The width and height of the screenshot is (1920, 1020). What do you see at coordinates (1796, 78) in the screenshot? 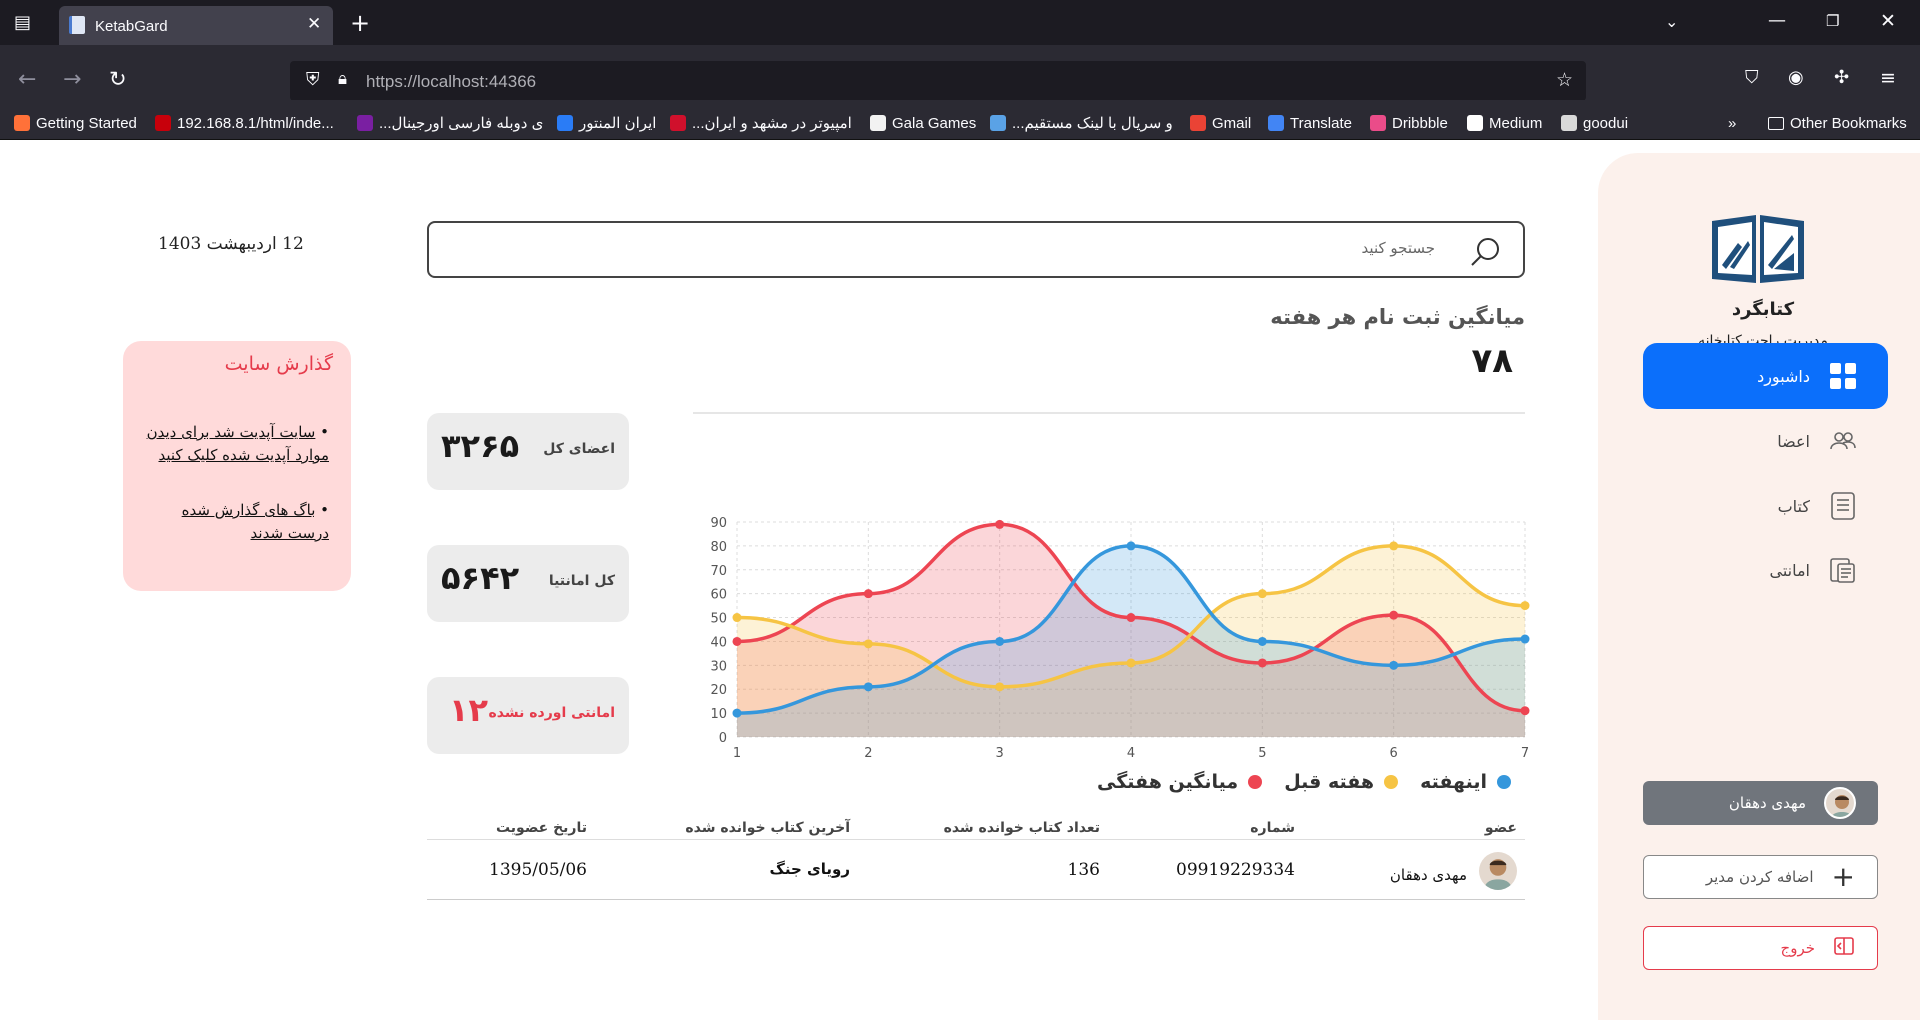
I see `account-icon: ◉` at bounding box center [1796, 78].